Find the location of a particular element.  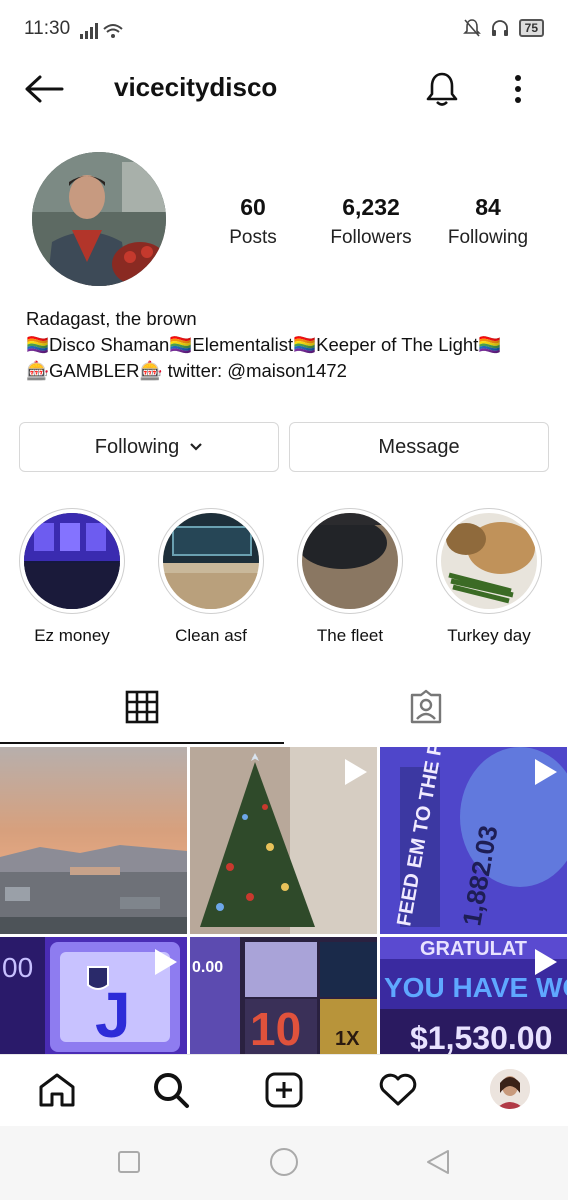

post-grid-item-6: GRATULAT YOU HAVE WO $1,530.00 is located at coordinates (473, 995).